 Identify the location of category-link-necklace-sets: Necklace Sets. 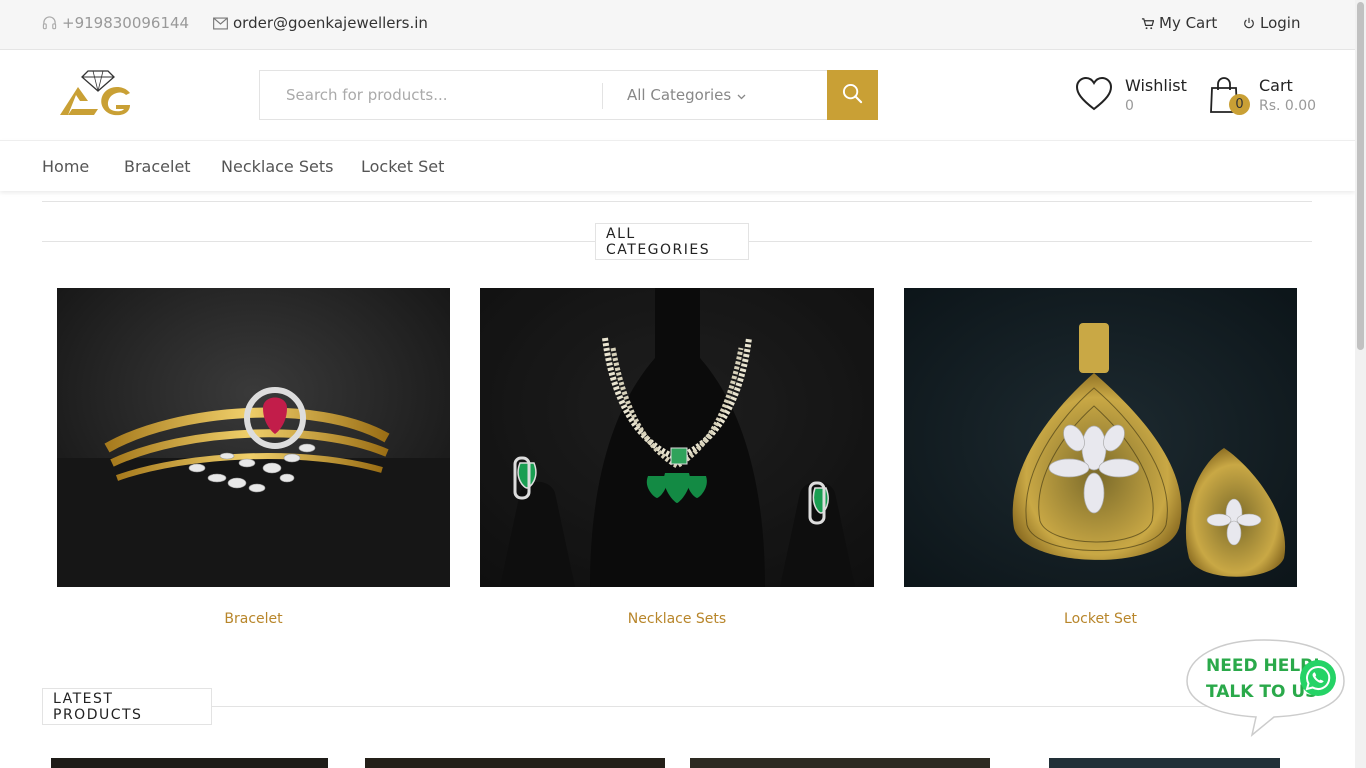
(677, 619).